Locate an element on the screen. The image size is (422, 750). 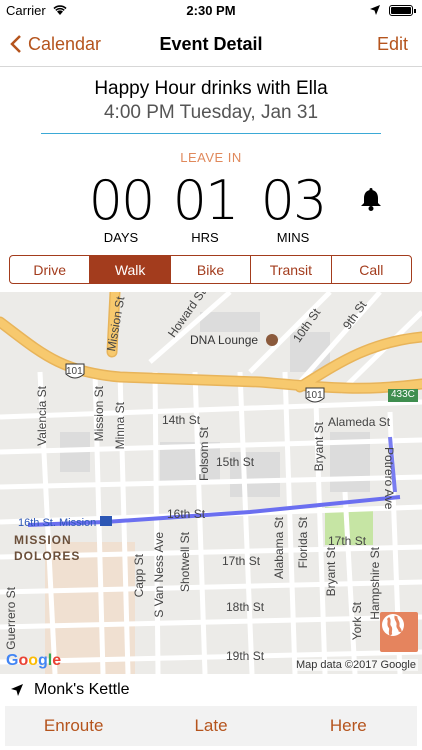
open-maps-button is located at coordinates (399, 632).